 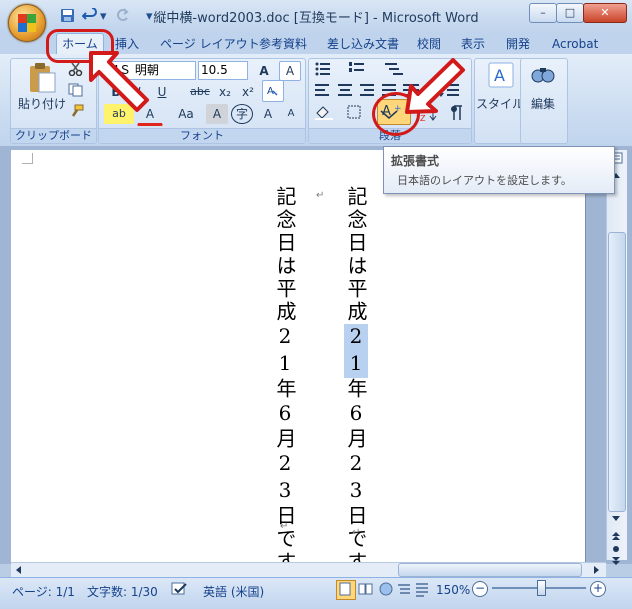 What do you see at coordinates (596, 571) in the screenshot?
I see `scroll-right-icon` at bounding box center [596, 571].